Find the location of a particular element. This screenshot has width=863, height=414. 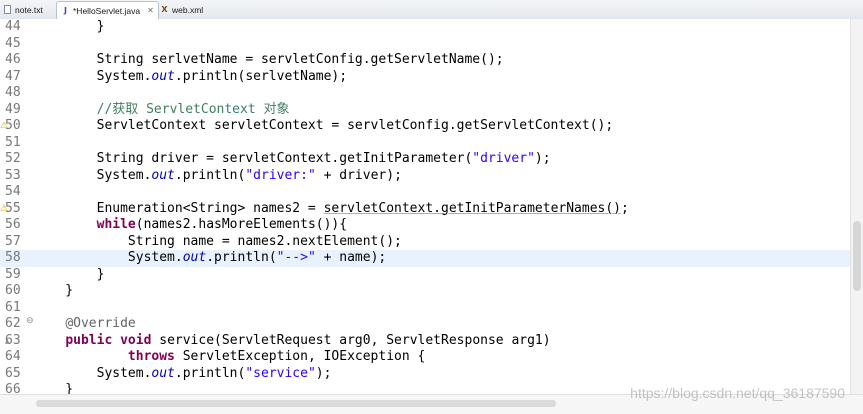

code-line: 58 System.out.println("-->" + name); is located at coordinates (425, 258).